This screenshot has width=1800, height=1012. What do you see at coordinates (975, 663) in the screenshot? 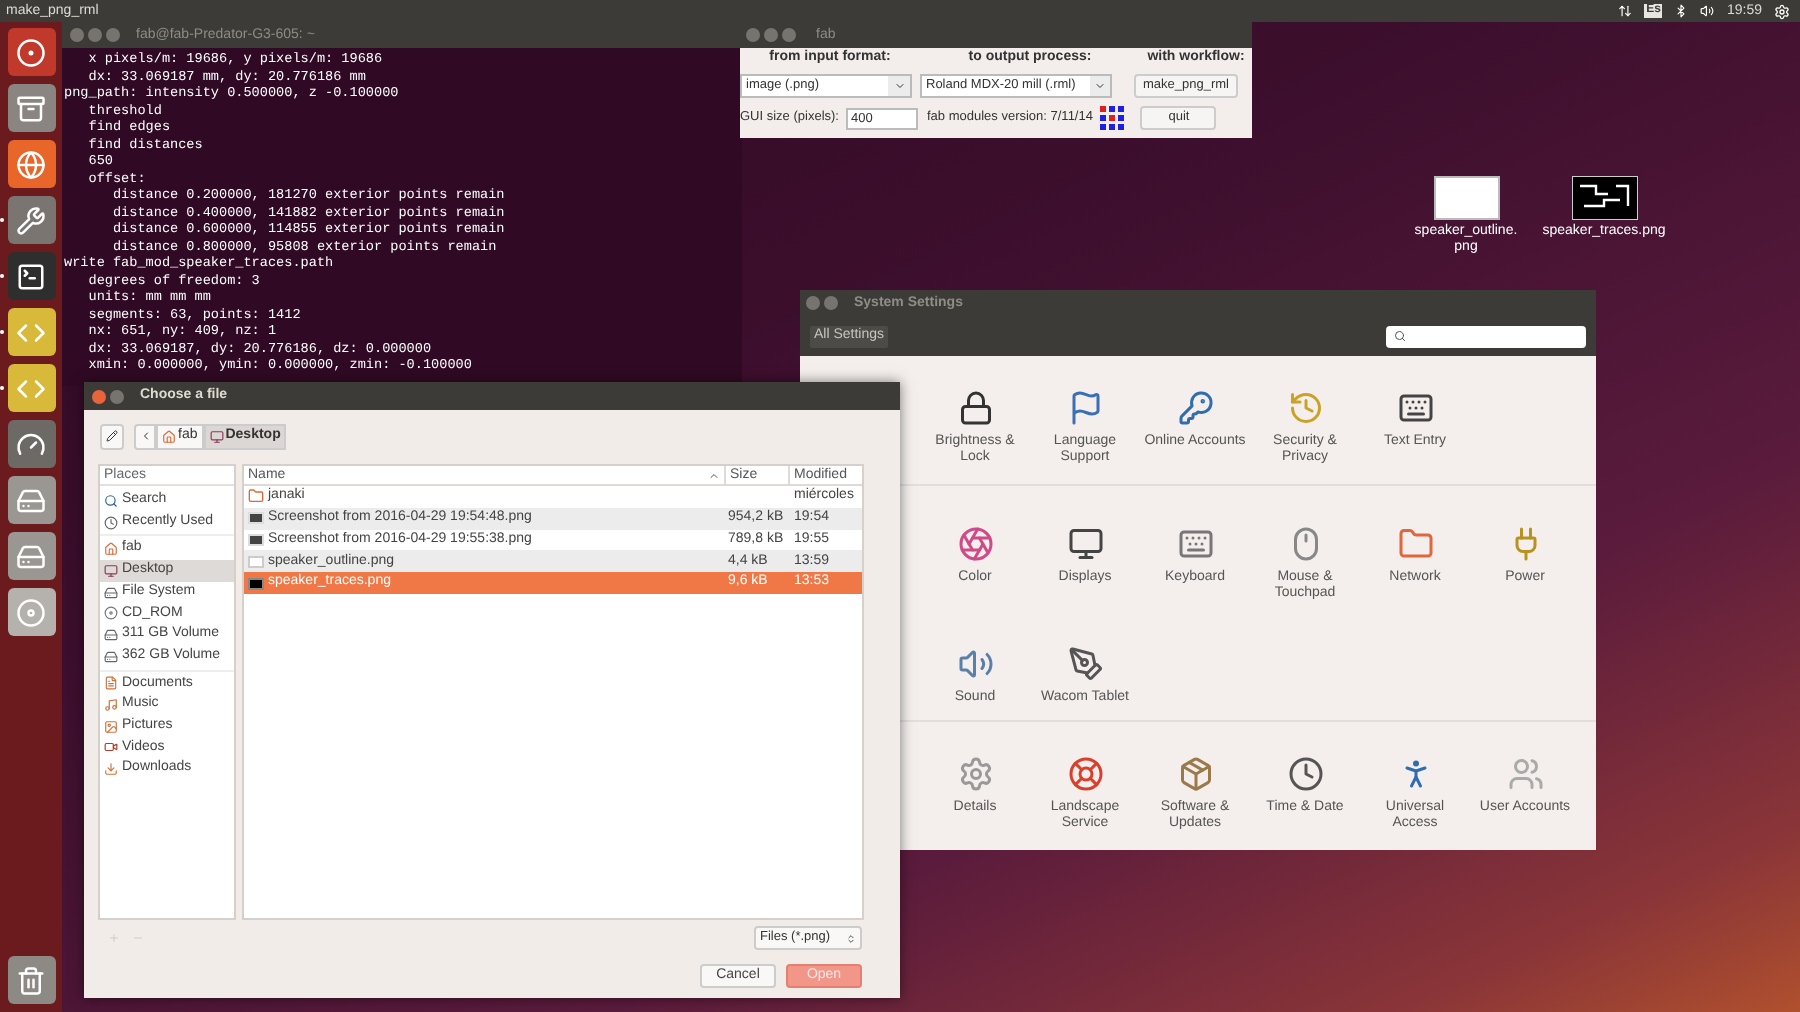
I see `speaker-icon` at bounding box center [975, 663].